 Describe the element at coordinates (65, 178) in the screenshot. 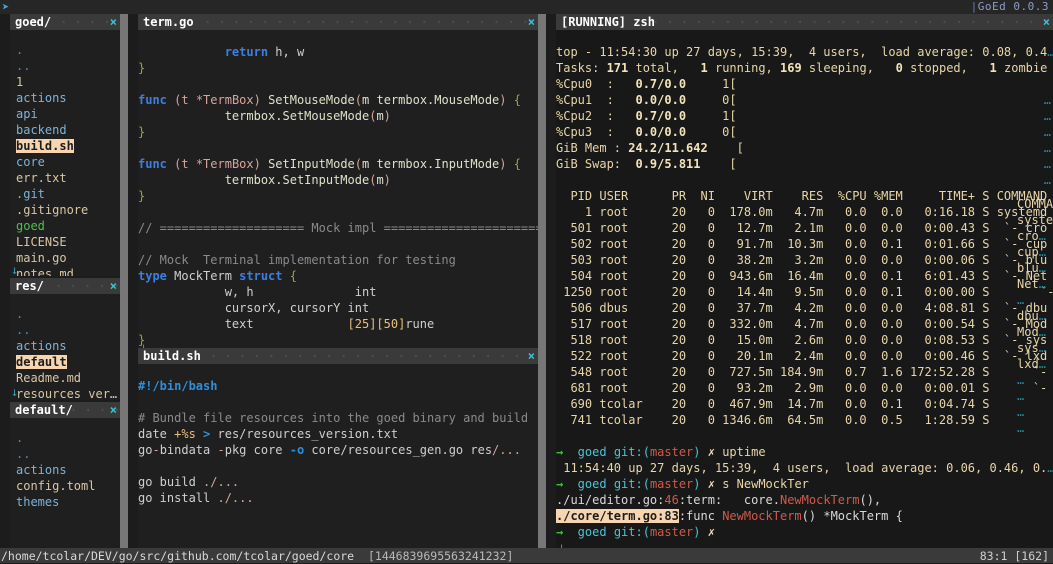

I see `filetree-item: err.txt` at that location.